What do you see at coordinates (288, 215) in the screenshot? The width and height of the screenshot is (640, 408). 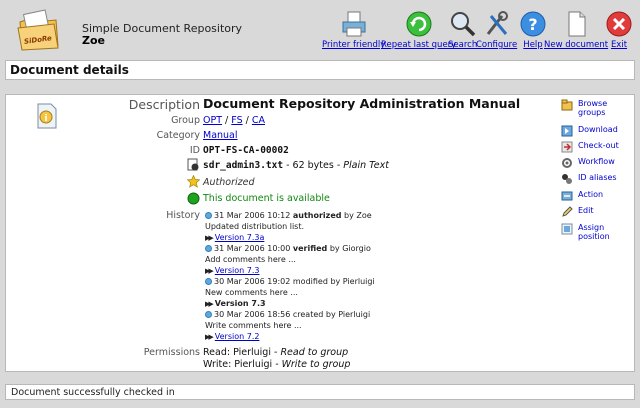 I see `history-entry: 31 Mar 2006 10:12 authorized by Zoe` at bounding box center [288, 215].